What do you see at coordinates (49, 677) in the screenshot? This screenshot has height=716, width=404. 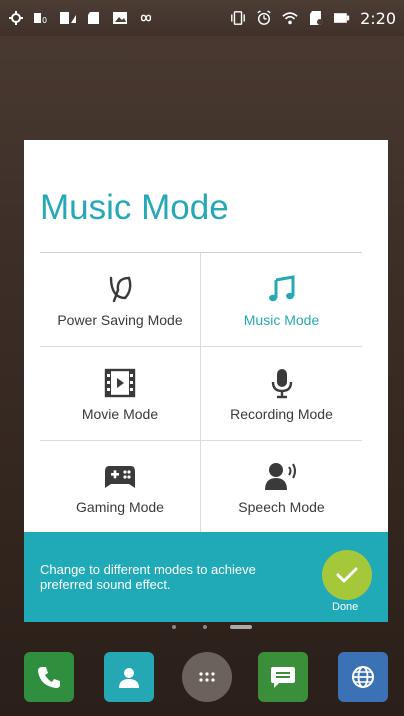 I see `phone-icon` at bounding box center [49, 677].